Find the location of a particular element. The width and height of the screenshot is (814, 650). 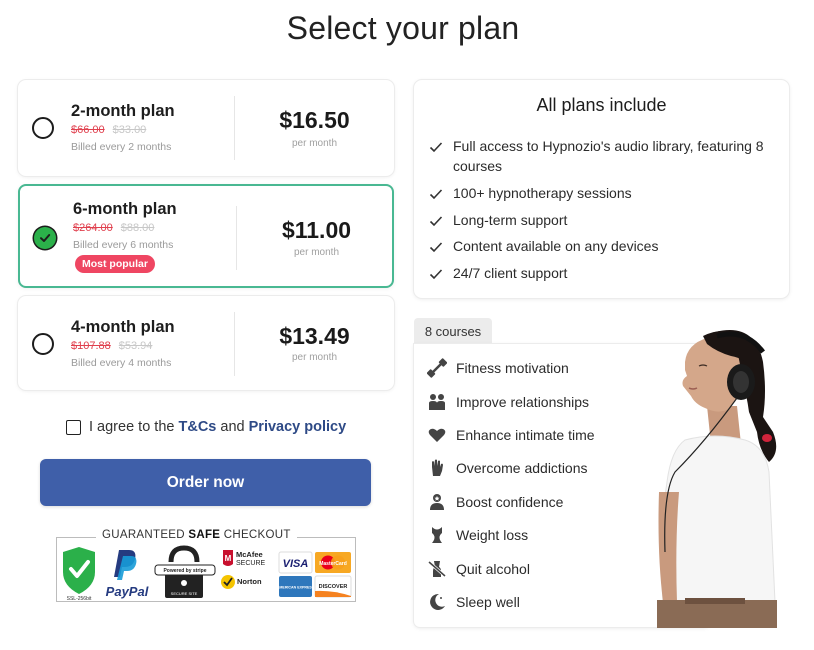

course-label: Enhance intimate time is located at coordinates (525, 435).